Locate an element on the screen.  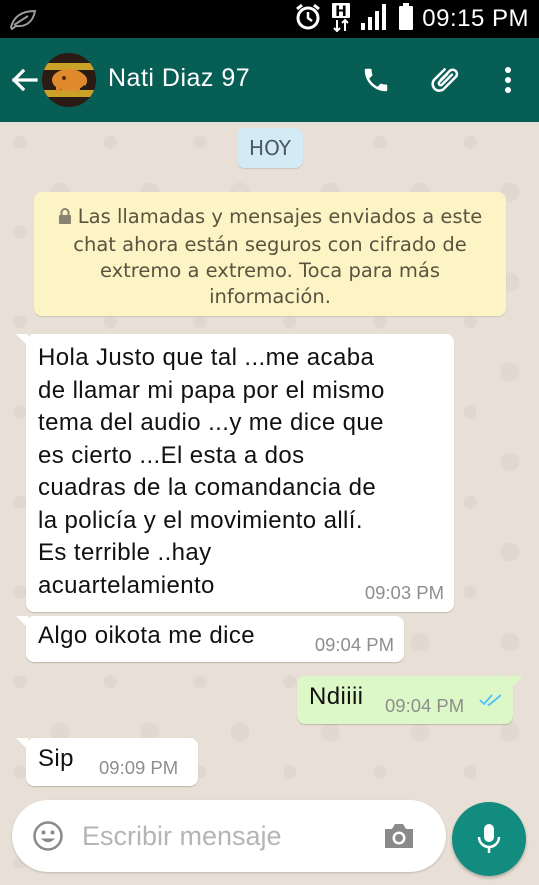
camera-icon is located at coordinates (399, 836).